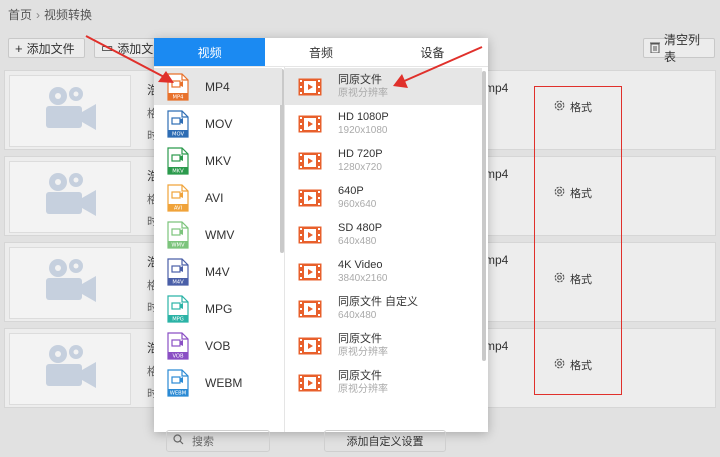 The image size is (720, 457). Describe the element at coordinates (126, 57) in the screenshot. I see `arrow-to-mp4` at that location.